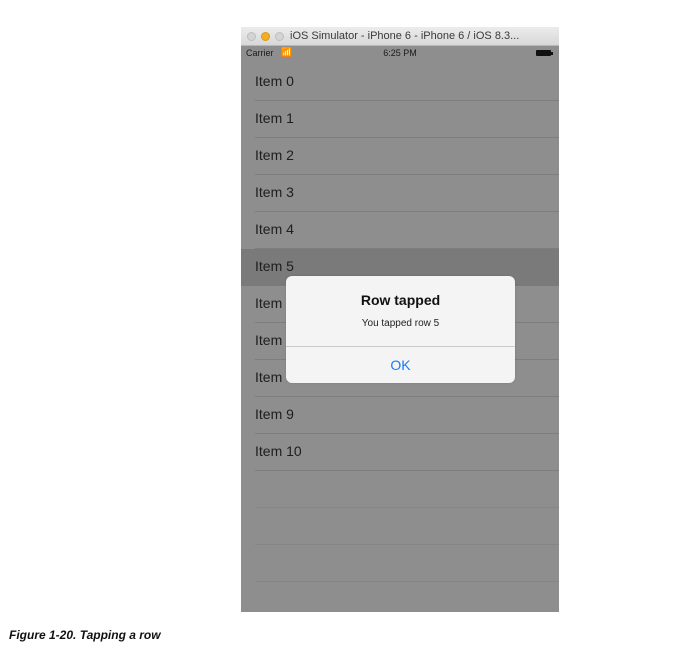 The image size is (673, 657). Describe the element at coordinates (400, 329) in the screenshot. I see `alert-dialog: Row tapped You tapped row 5 OK` at that location.